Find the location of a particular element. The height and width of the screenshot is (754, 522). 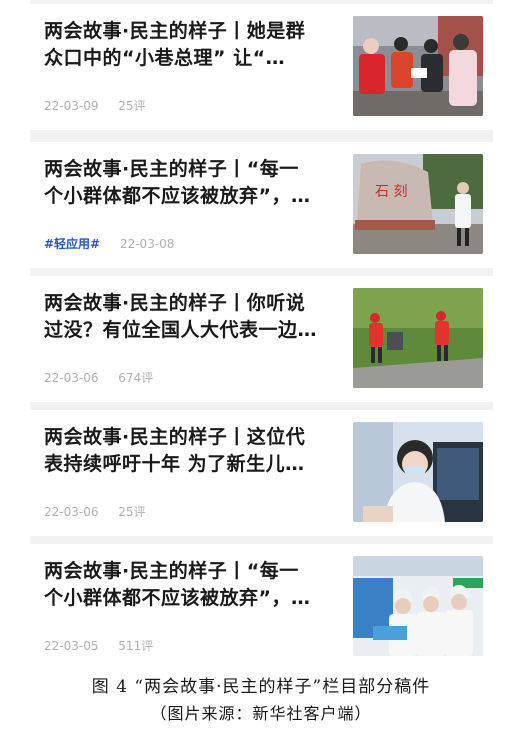

comment-count: 674评 is located at coordinates (136, 378).